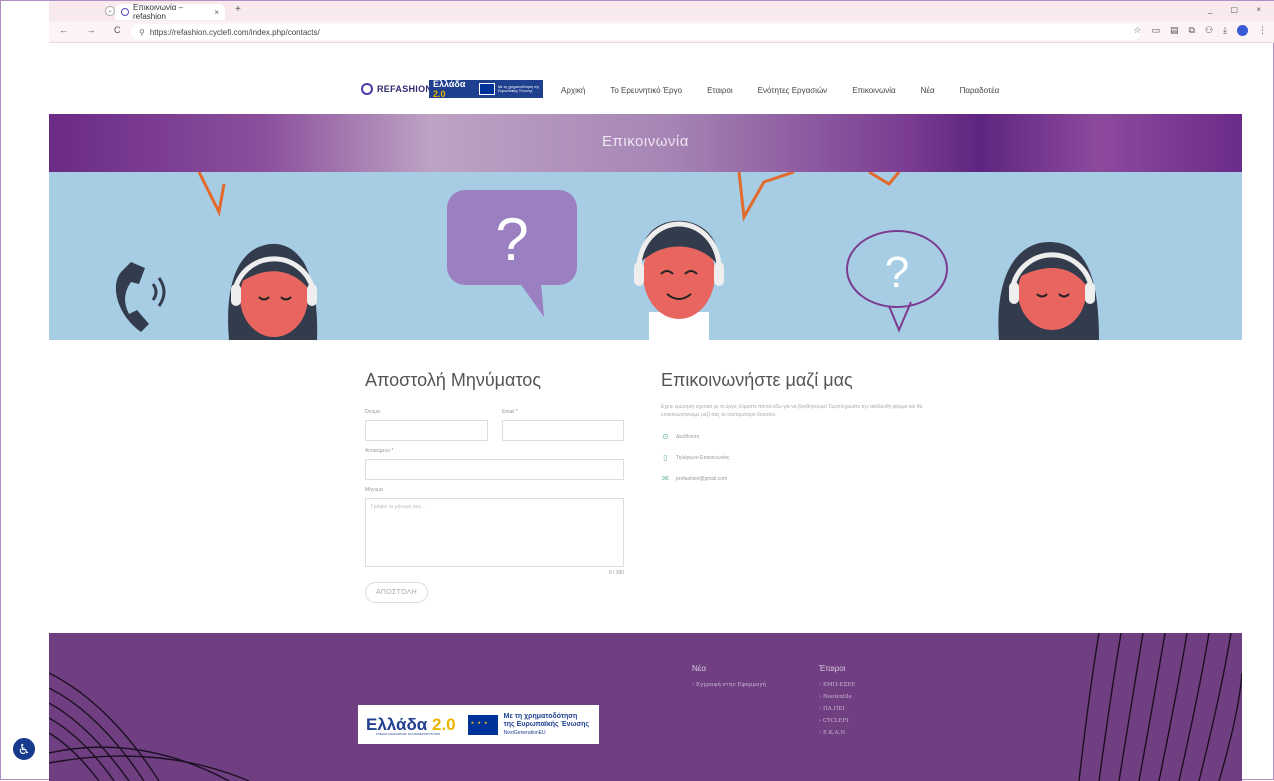 This screenshot has height=781, width=1274. What do you see at coordinates (661, 11) in the screenshot?
I see `tab-strip: ⌄ Επικοινωνία – refashion × + _ ▢ ×` at bounding box center [661, 11].